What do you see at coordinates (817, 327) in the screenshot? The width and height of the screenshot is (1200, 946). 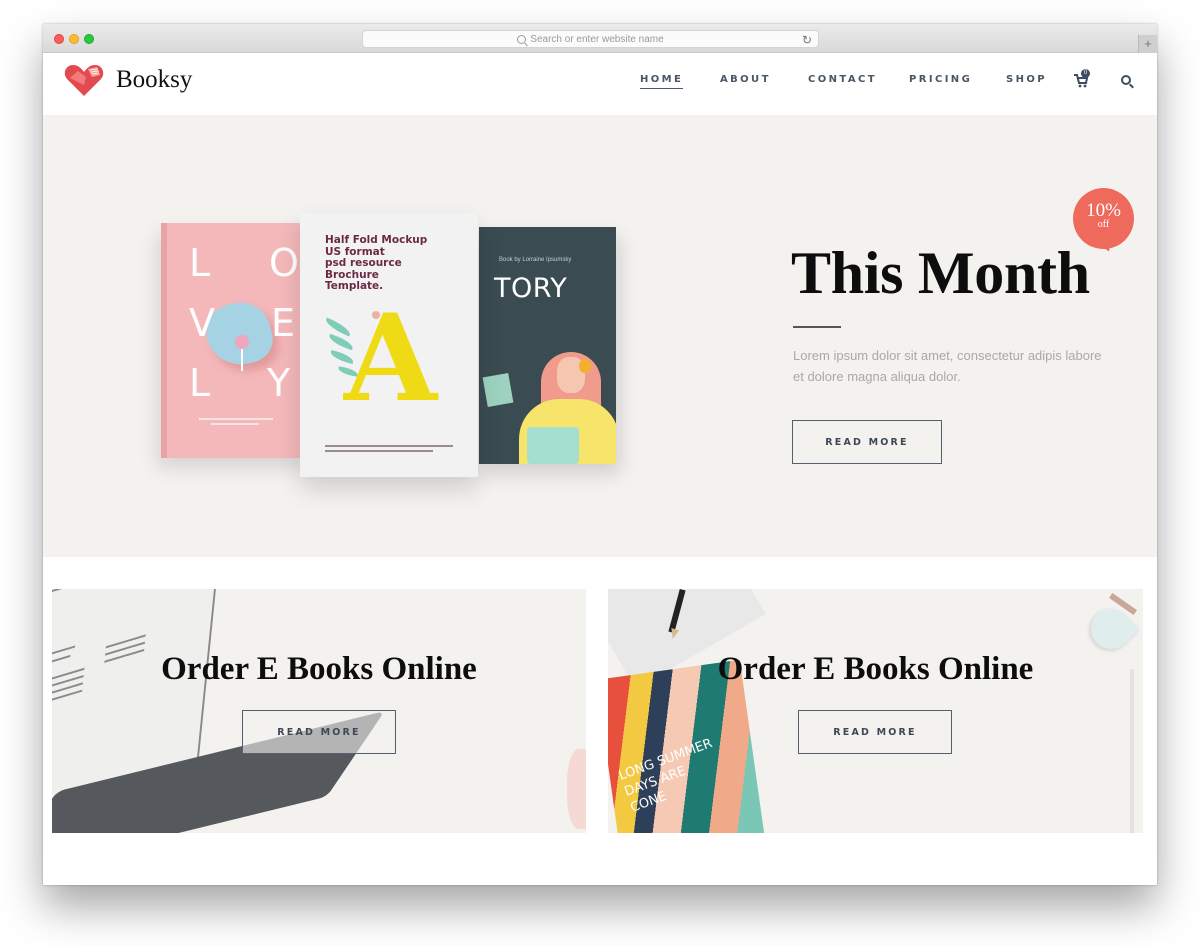 I see `hero-divider` at bounding box center [817, 327].